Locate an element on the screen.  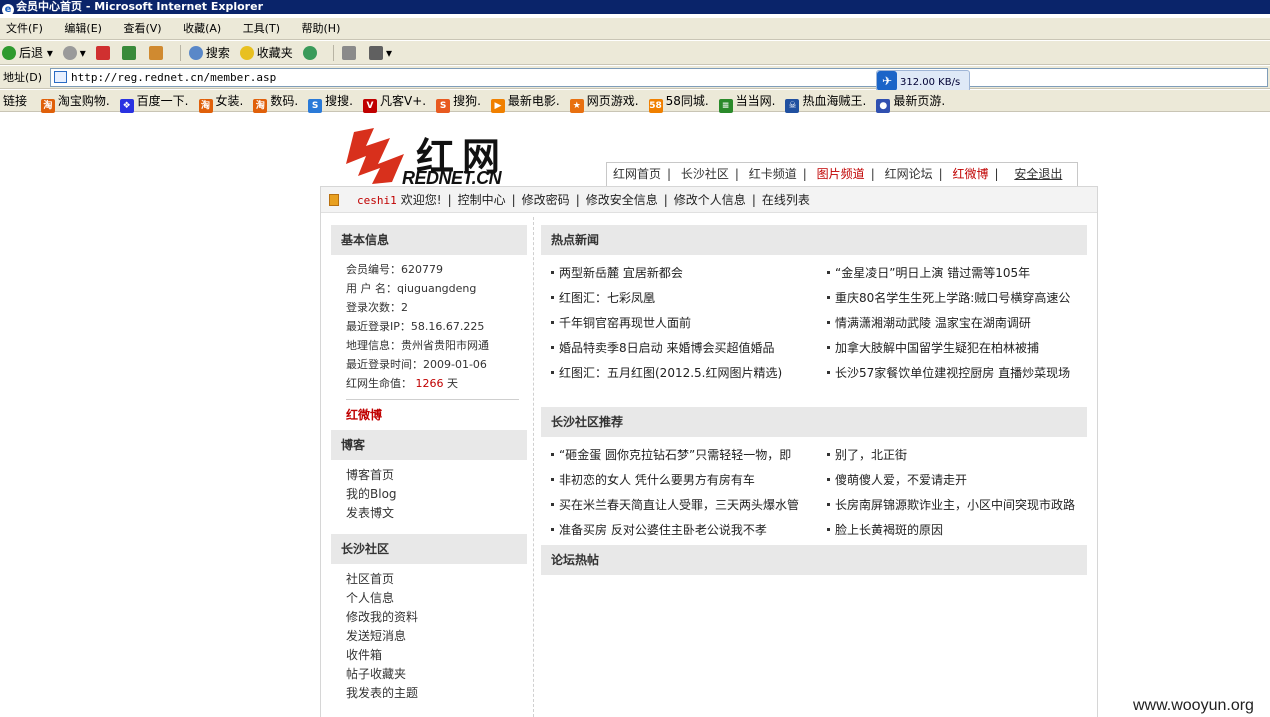
rec-item: “砸金蛋 圆你克拉钻石梦”只需轻轻一物，即 is located at coordinates (679, 455).